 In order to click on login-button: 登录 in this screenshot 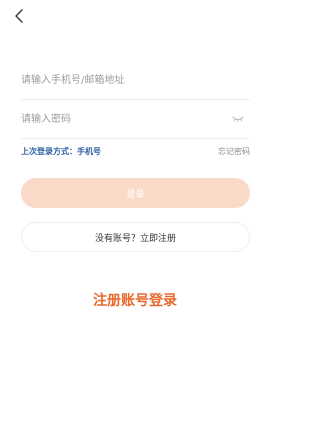, I will do `click(135, 193)`.